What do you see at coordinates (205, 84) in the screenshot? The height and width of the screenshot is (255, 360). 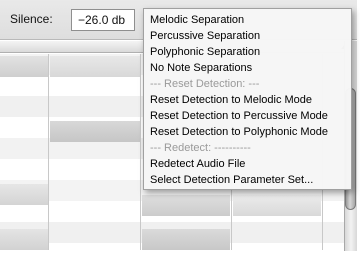 I see `menu-separator-reset-detection: --- Reset Detection: ---` at bounding box center [205, 84].